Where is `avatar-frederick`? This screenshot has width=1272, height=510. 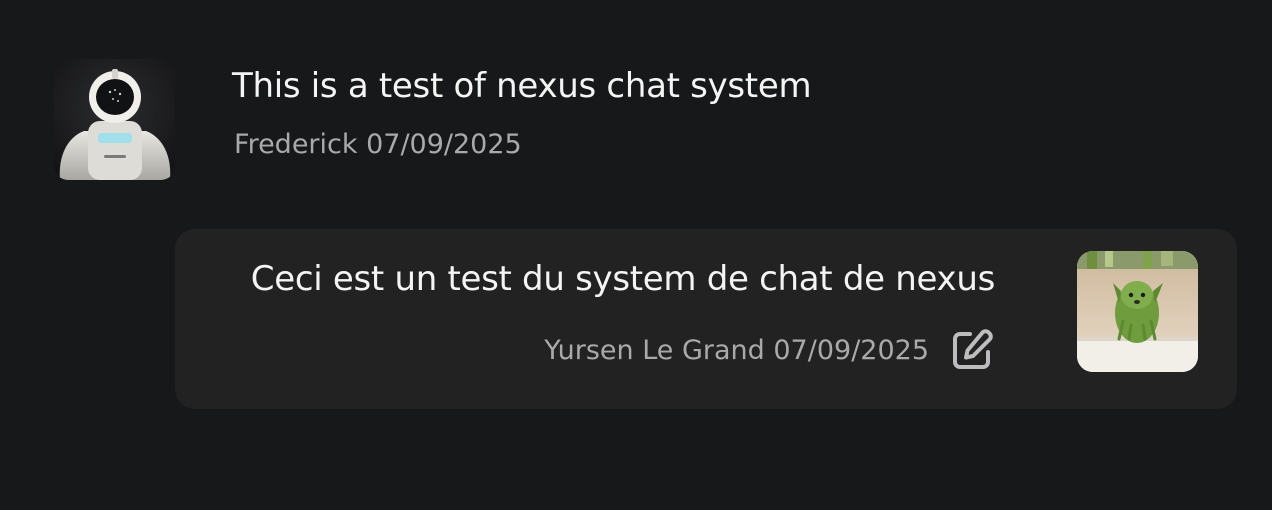 avatar-frederick is located at coordinates (114, 119).